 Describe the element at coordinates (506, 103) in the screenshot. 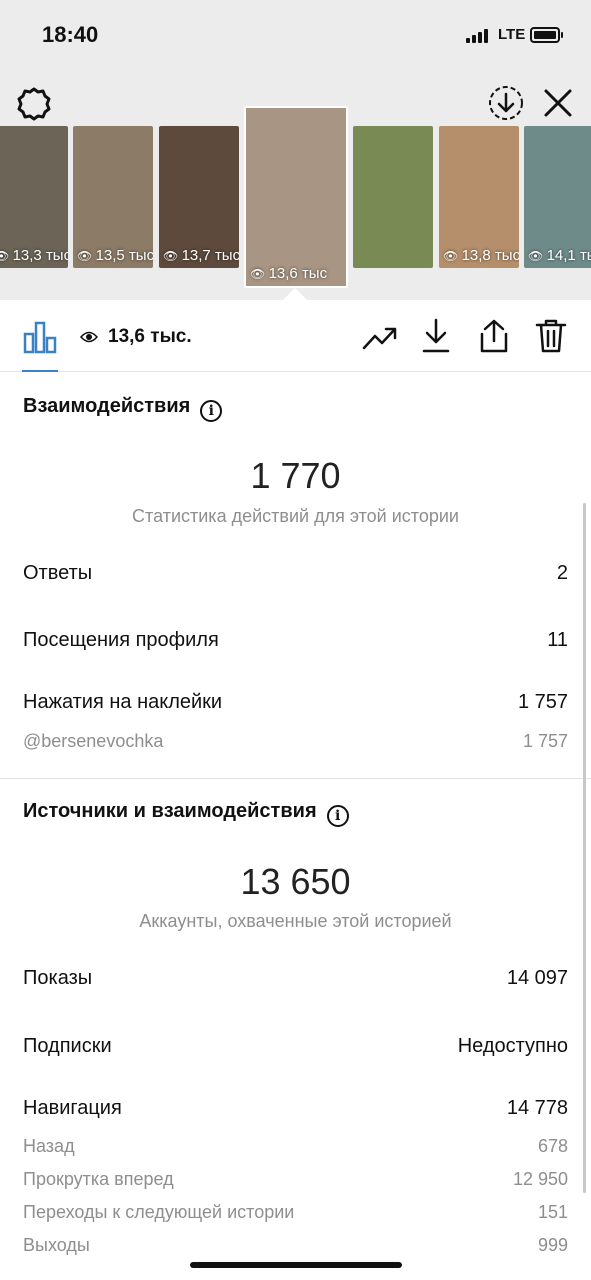

I see `save-download-icon` at that location.